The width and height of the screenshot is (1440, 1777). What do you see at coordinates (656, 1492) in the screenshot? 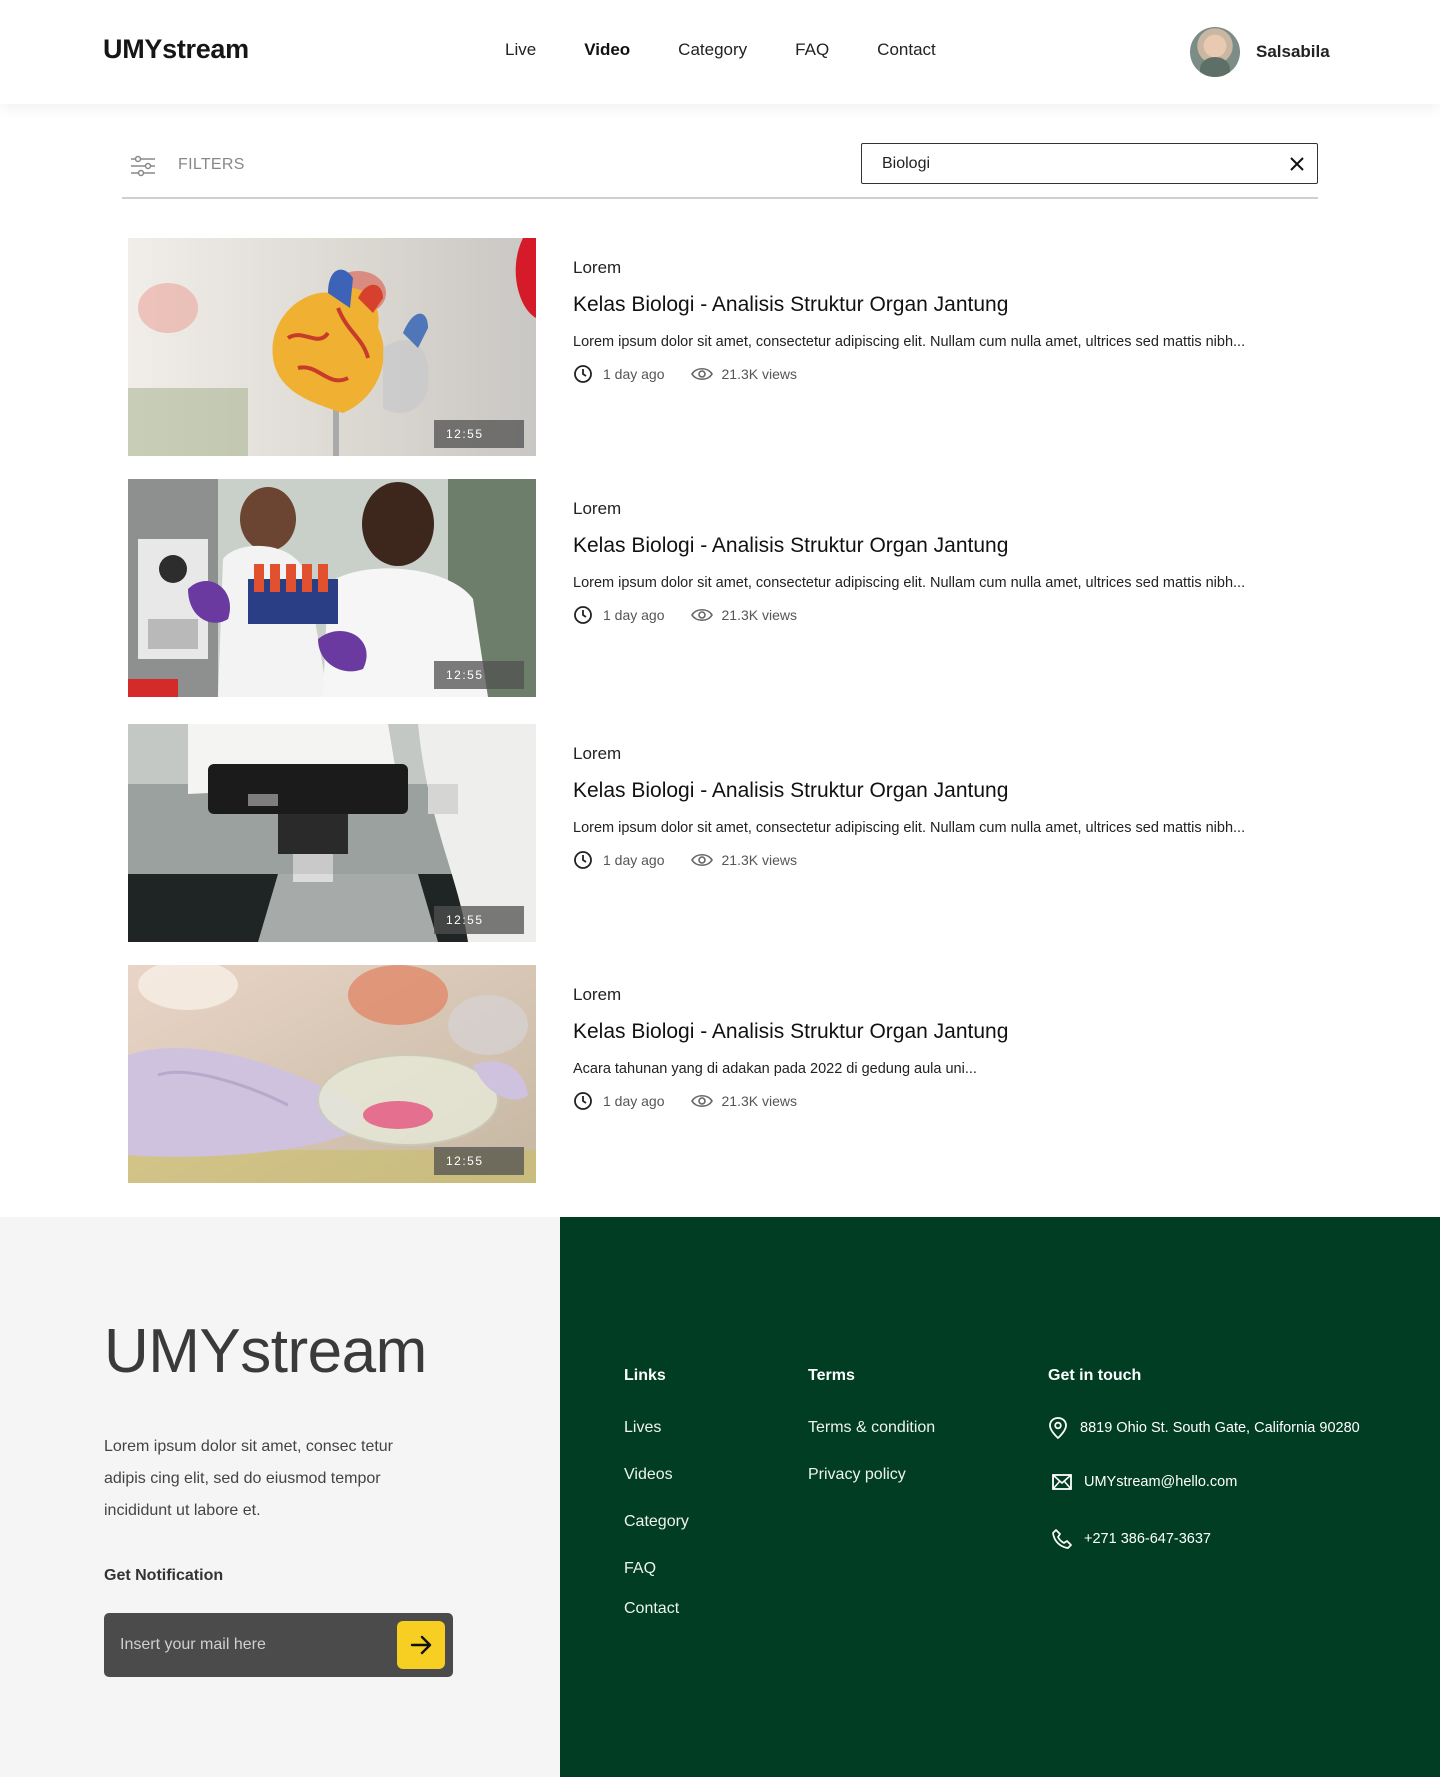
I see `footer-links-column: Links Lives Videos Category FAQ Contact` at bounding box center [656, 1492].